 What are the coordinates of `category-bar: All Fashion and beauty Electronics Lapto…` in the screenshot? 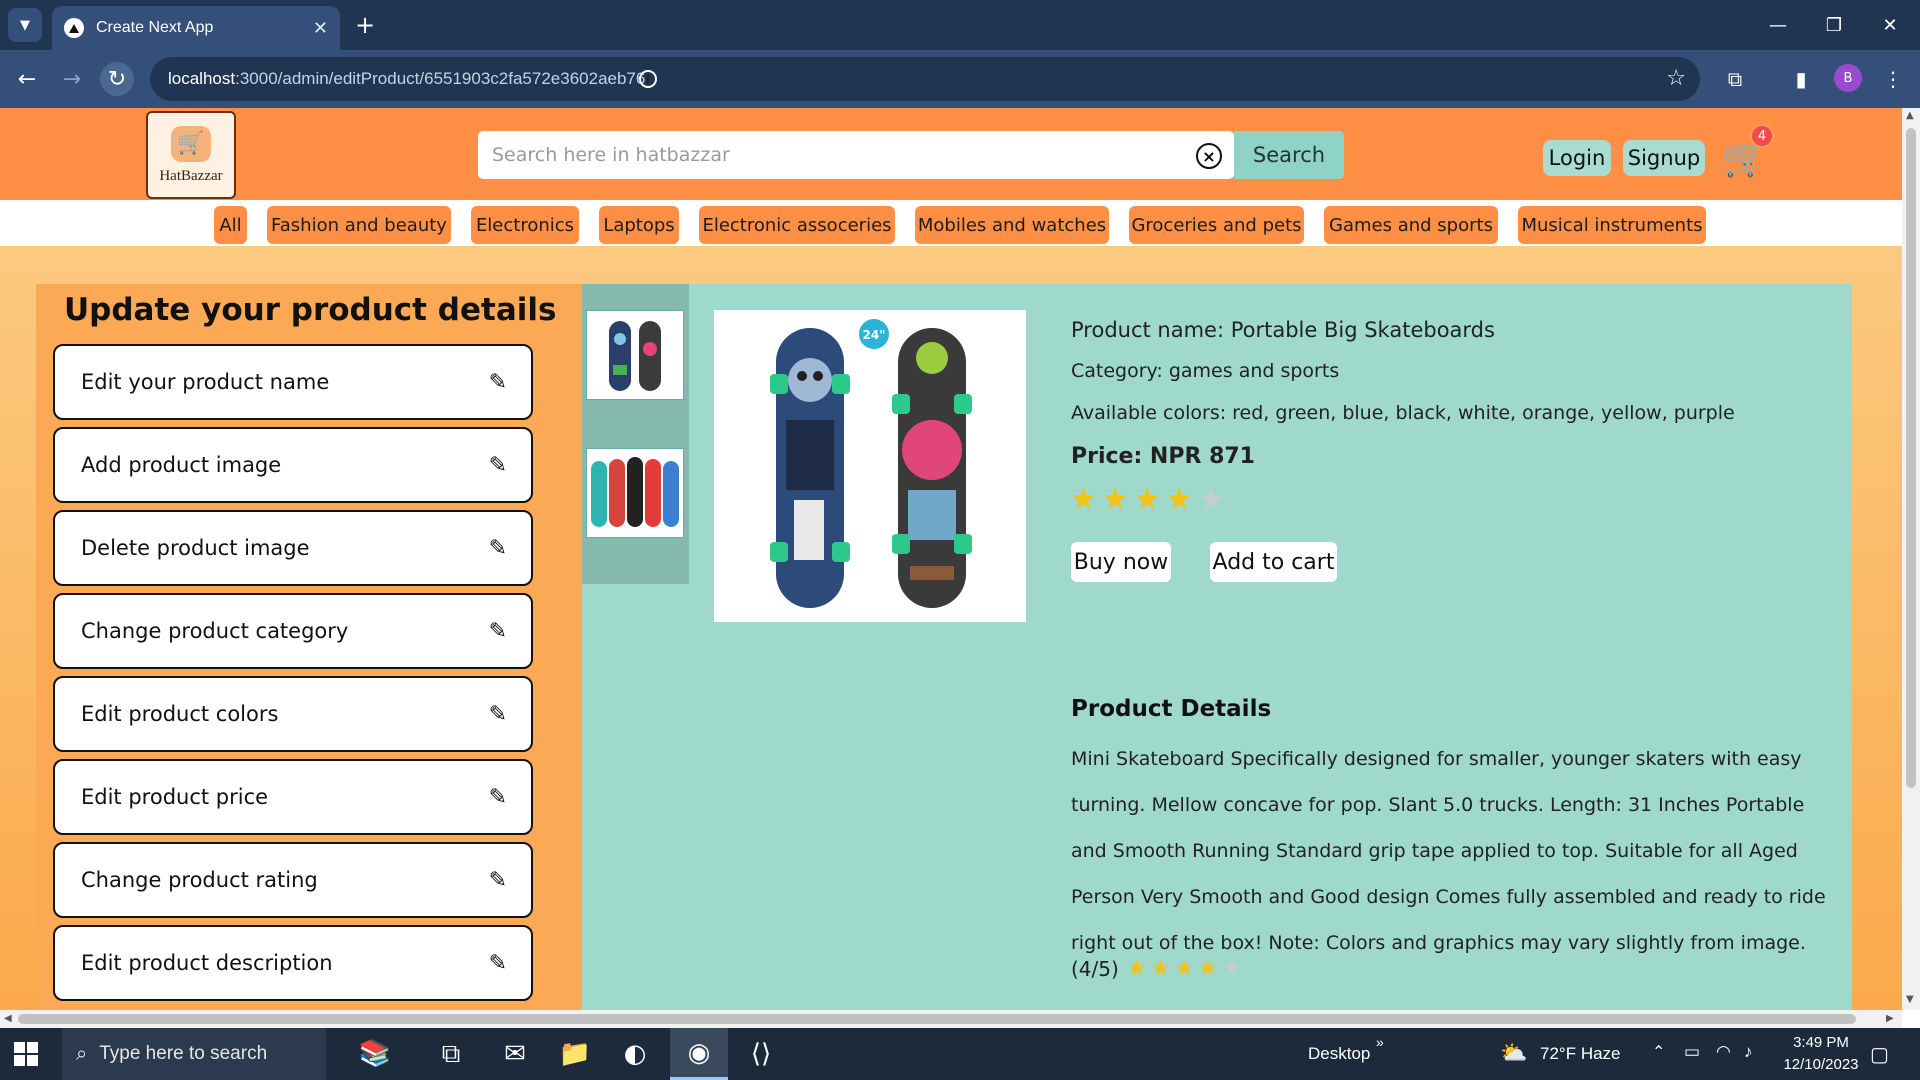 It's located at (951, 223).